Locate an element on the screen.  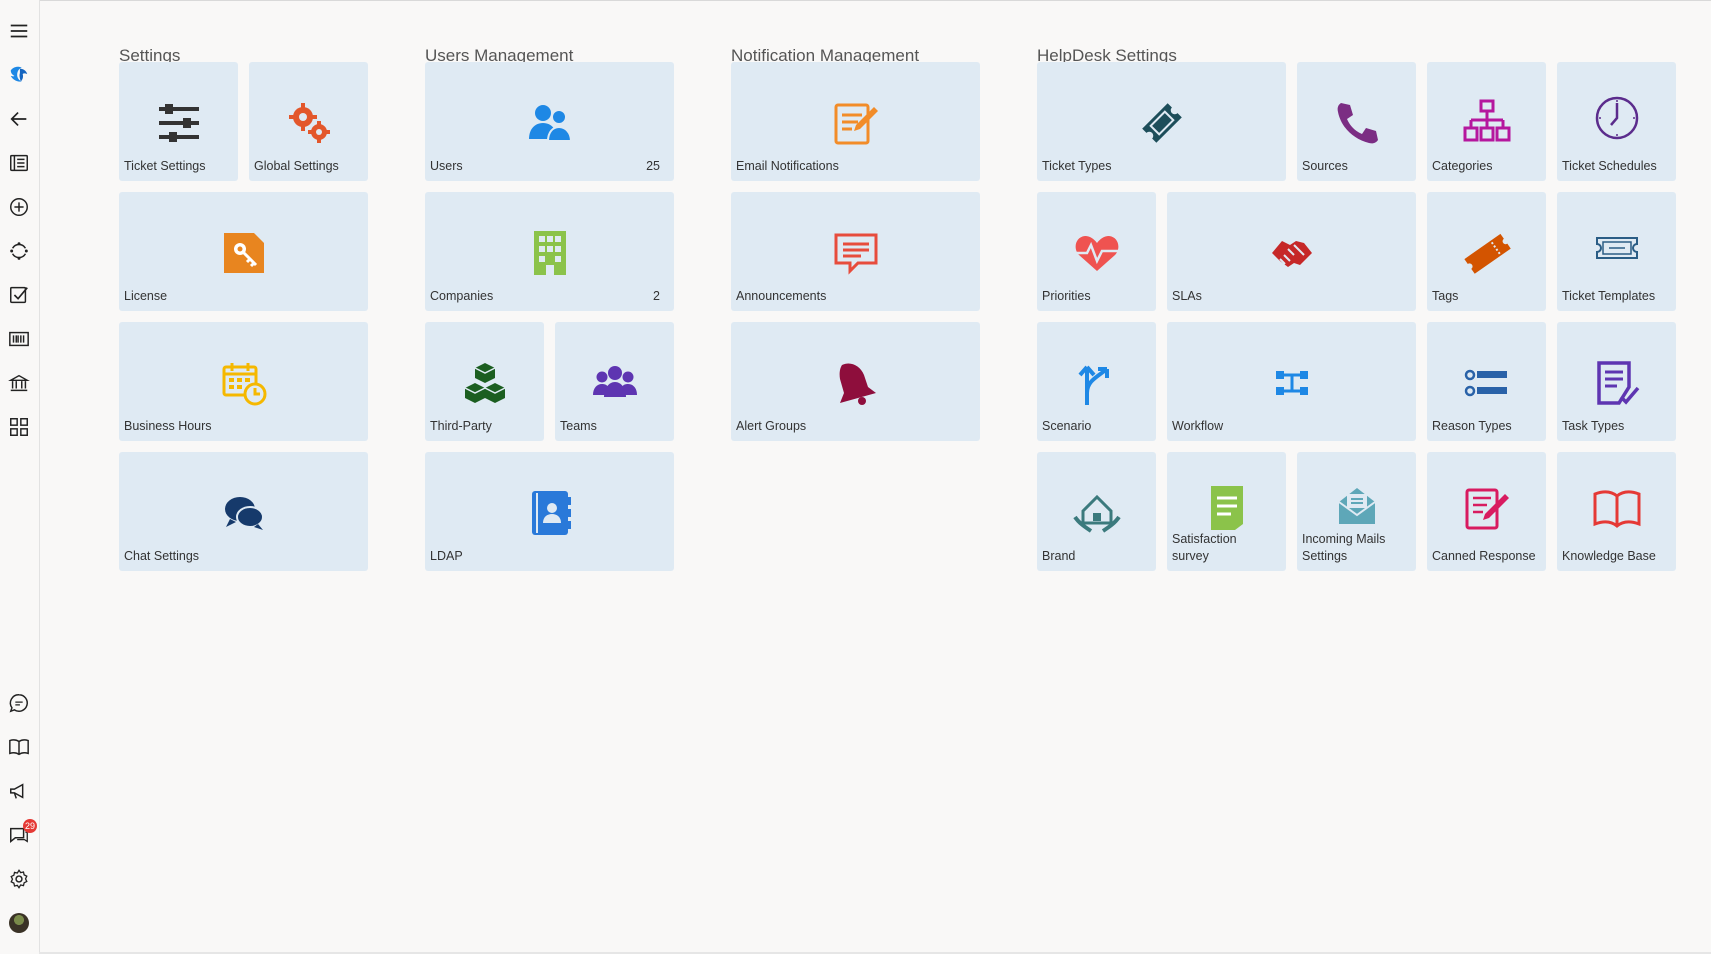
top-border is located at coordinates (855, 0).